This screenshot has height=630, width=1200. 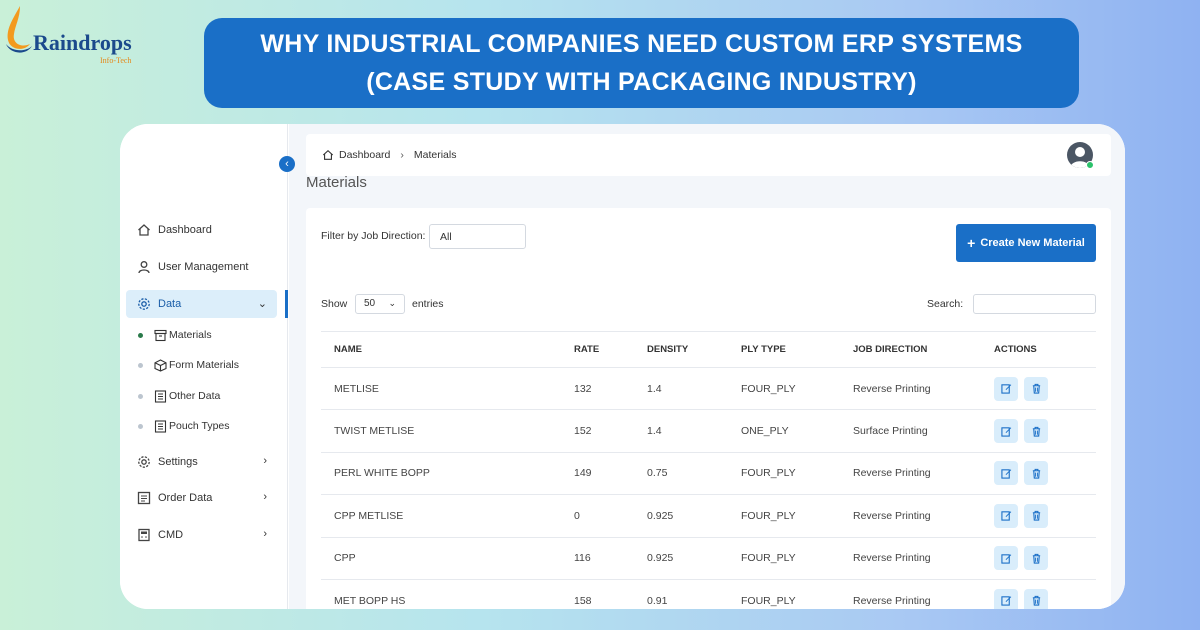 What do you see at coordinates (428, 304) in the screenshot?
I see `entries-label: entries` at bounding box center [428, 304].